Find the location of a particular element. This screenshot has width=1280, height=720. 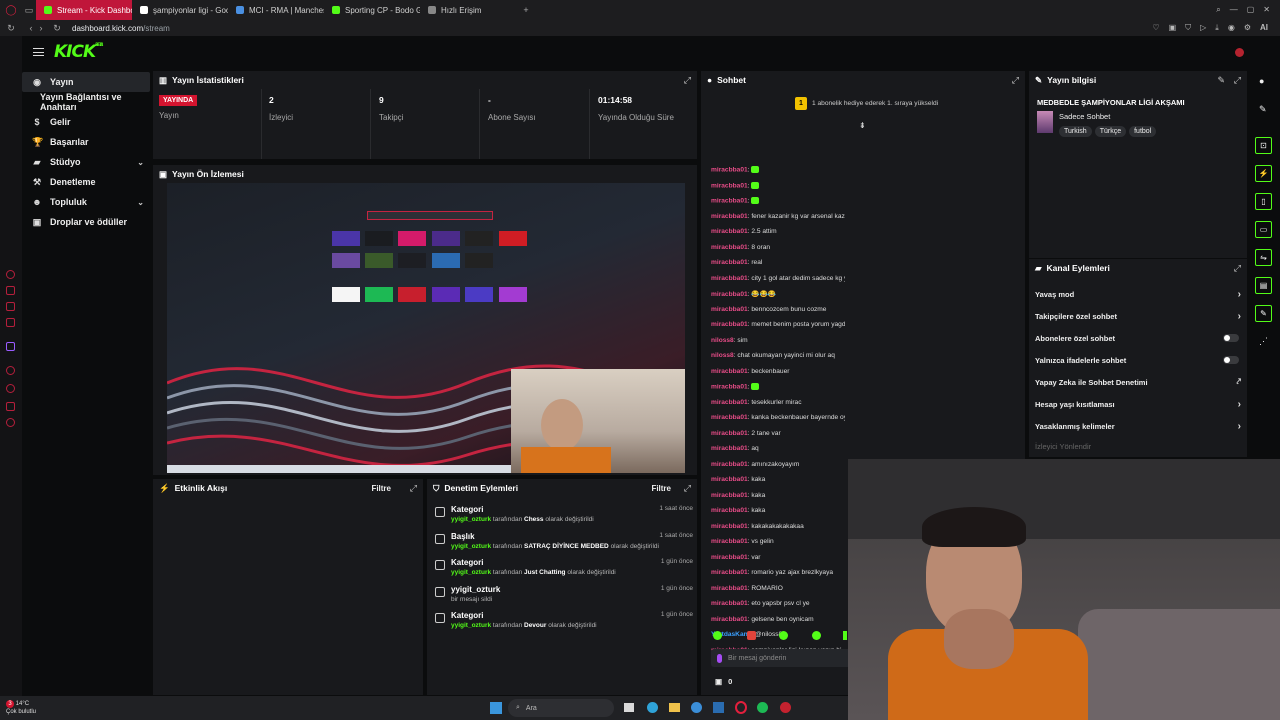

play-icon: ▷ is located at coordinates (1203, 28).